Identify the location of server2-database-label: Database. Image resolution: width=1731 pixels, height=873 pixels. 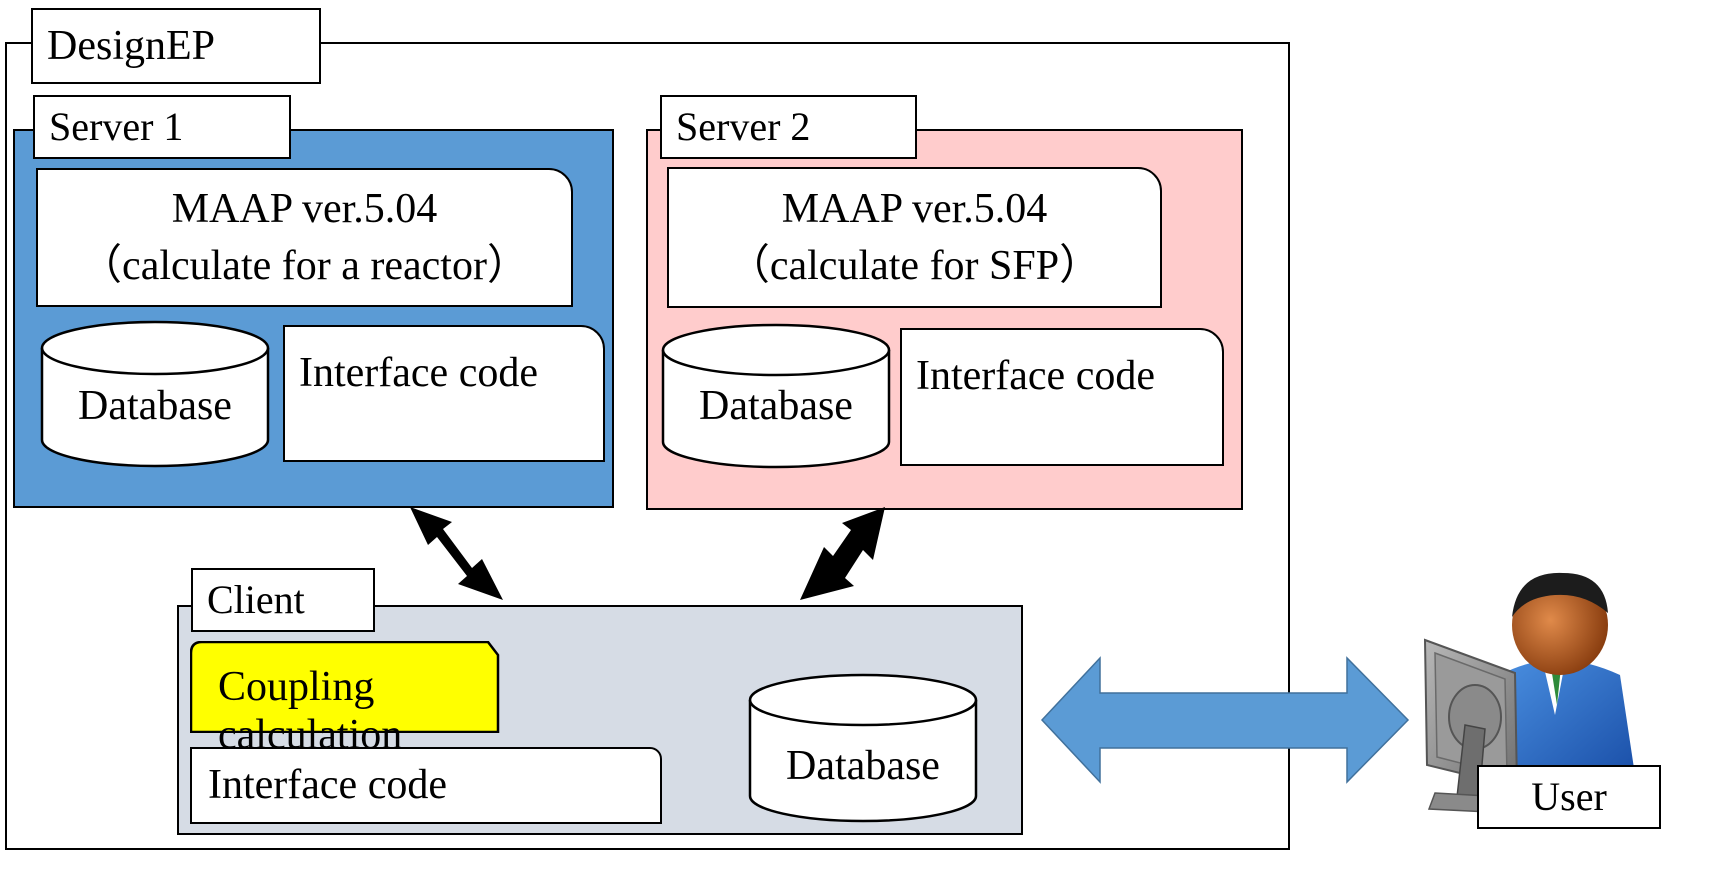
(776, 406).